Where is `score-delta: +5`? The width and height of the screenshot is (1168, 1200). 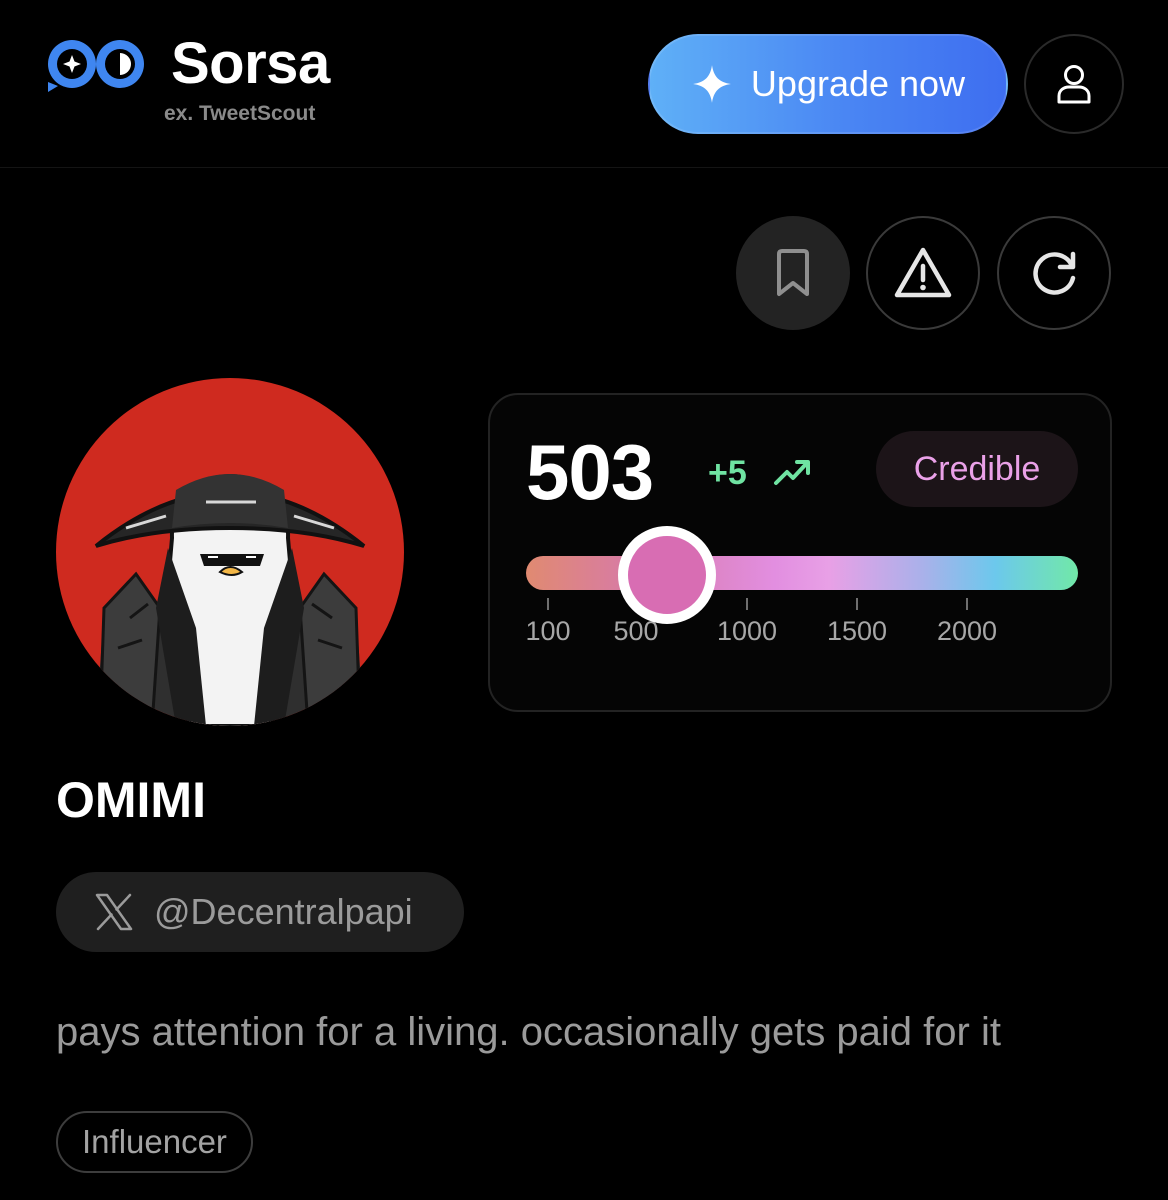
score-delta: +5 is located at coordinates (727, 473).